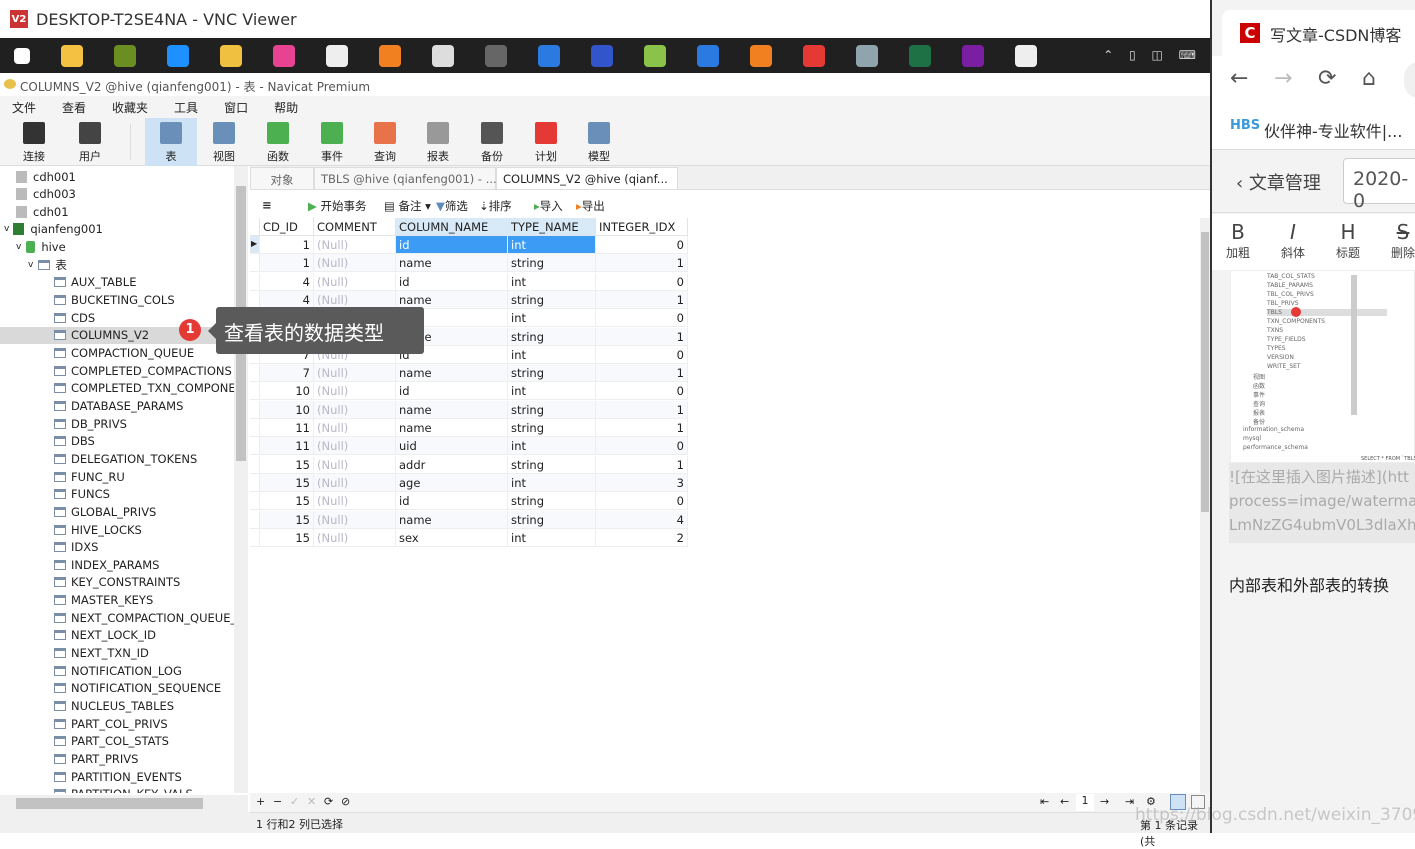 The image size is (1415, 849). What do you see at coordinates (1348, 240) in the screenshot?
I see `format-标题-button: H 标题` at bounding box center [1348, 240].